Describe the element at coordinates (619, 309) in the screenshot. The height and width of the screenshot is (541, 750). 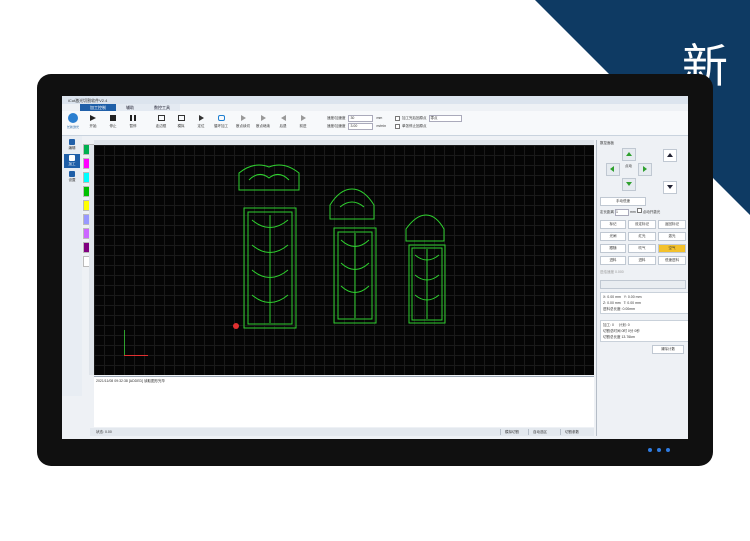
I see `feed-length: 进料总长度: 0.00mm` at that location.